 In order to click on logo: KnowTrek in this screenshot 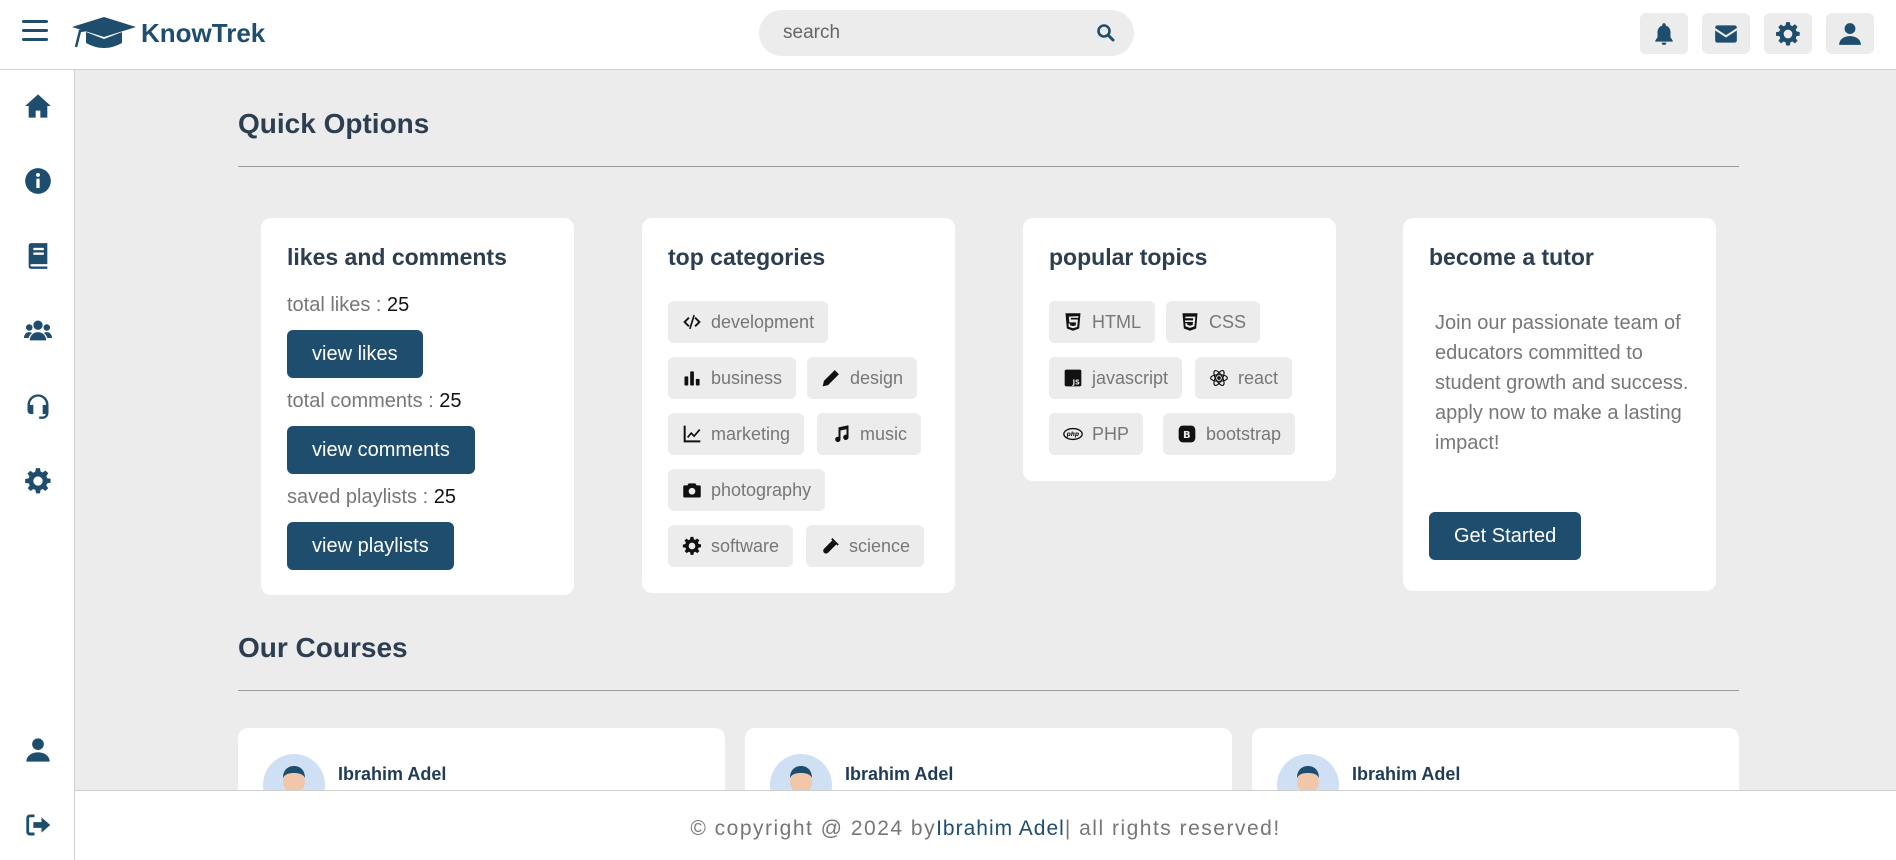, I will do `click(167, 33)`.